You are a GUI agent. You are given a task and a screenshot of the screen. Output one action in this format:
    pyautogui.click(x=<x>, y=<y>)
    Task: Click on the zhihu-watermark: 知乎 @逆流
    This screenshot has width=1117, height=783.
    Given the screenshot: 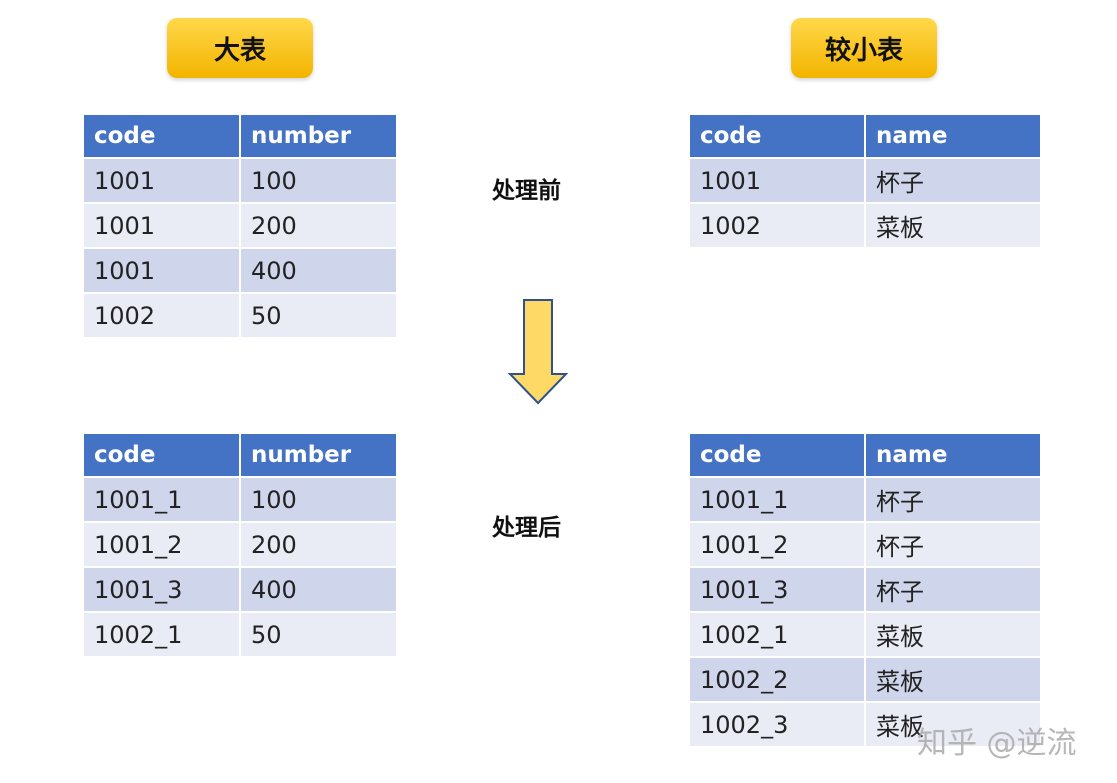 What is the action you would take?
    pyautogui.click(x=997, y=743)
    